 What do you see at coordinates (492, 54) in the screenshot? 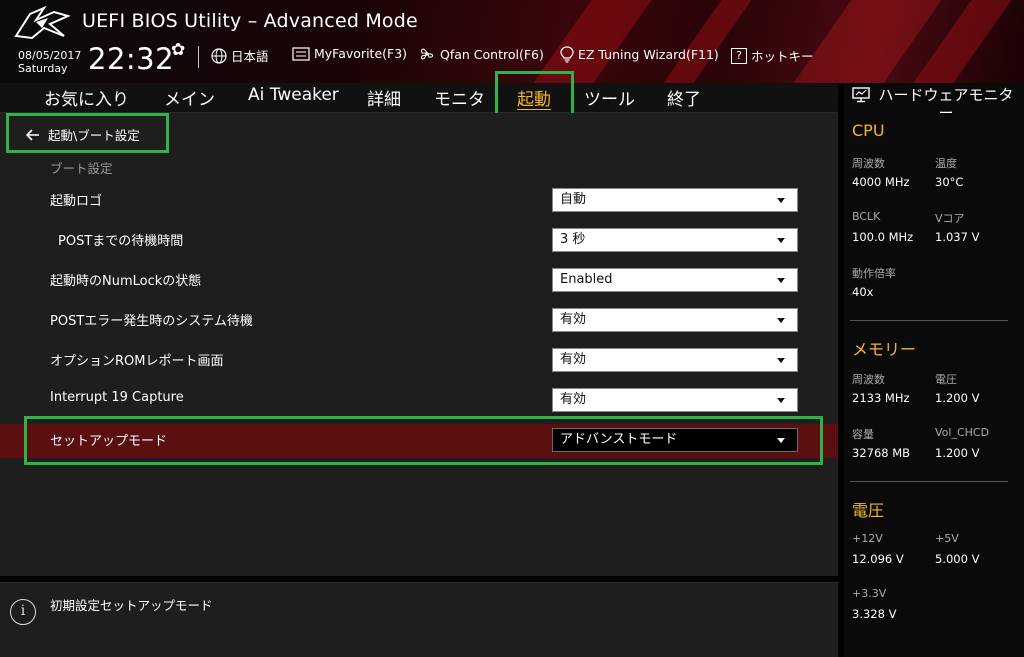
I see `qfan-label: Qfan Control(F6)` at bounding box center [492, 54].